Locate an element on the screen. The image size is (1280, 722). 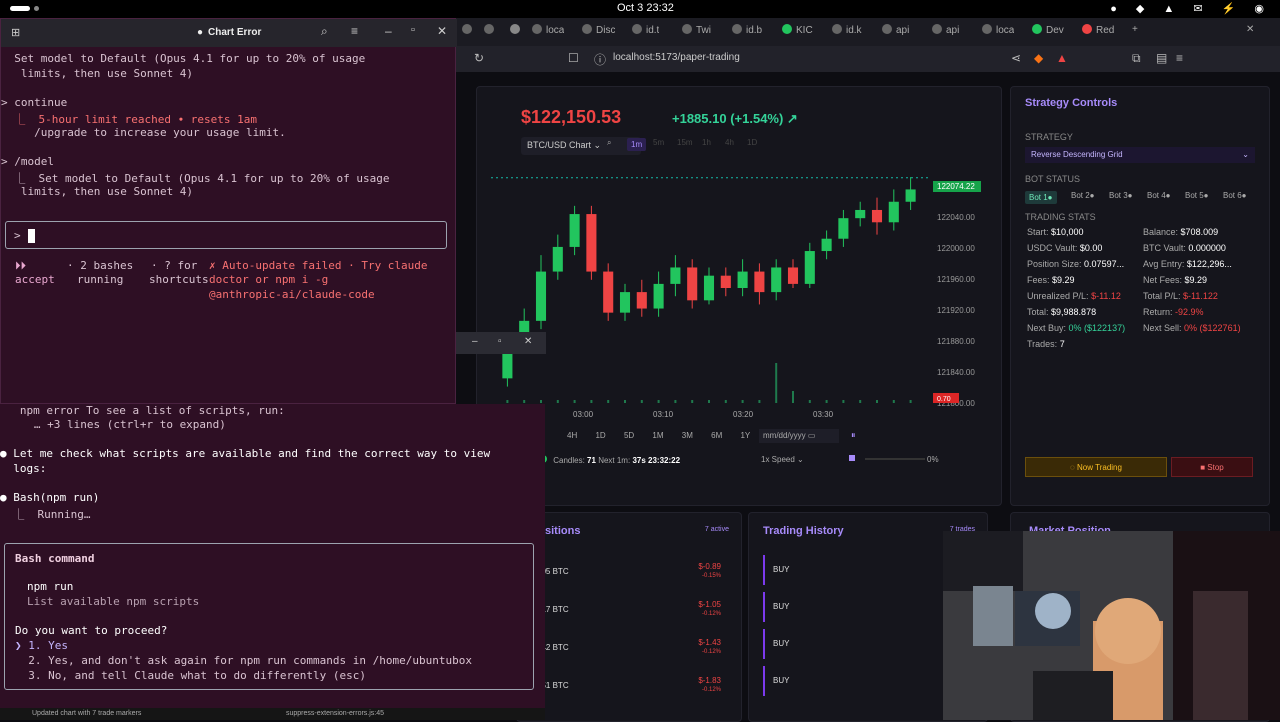
candles-count: 71 is located at coordinates (591, 460).